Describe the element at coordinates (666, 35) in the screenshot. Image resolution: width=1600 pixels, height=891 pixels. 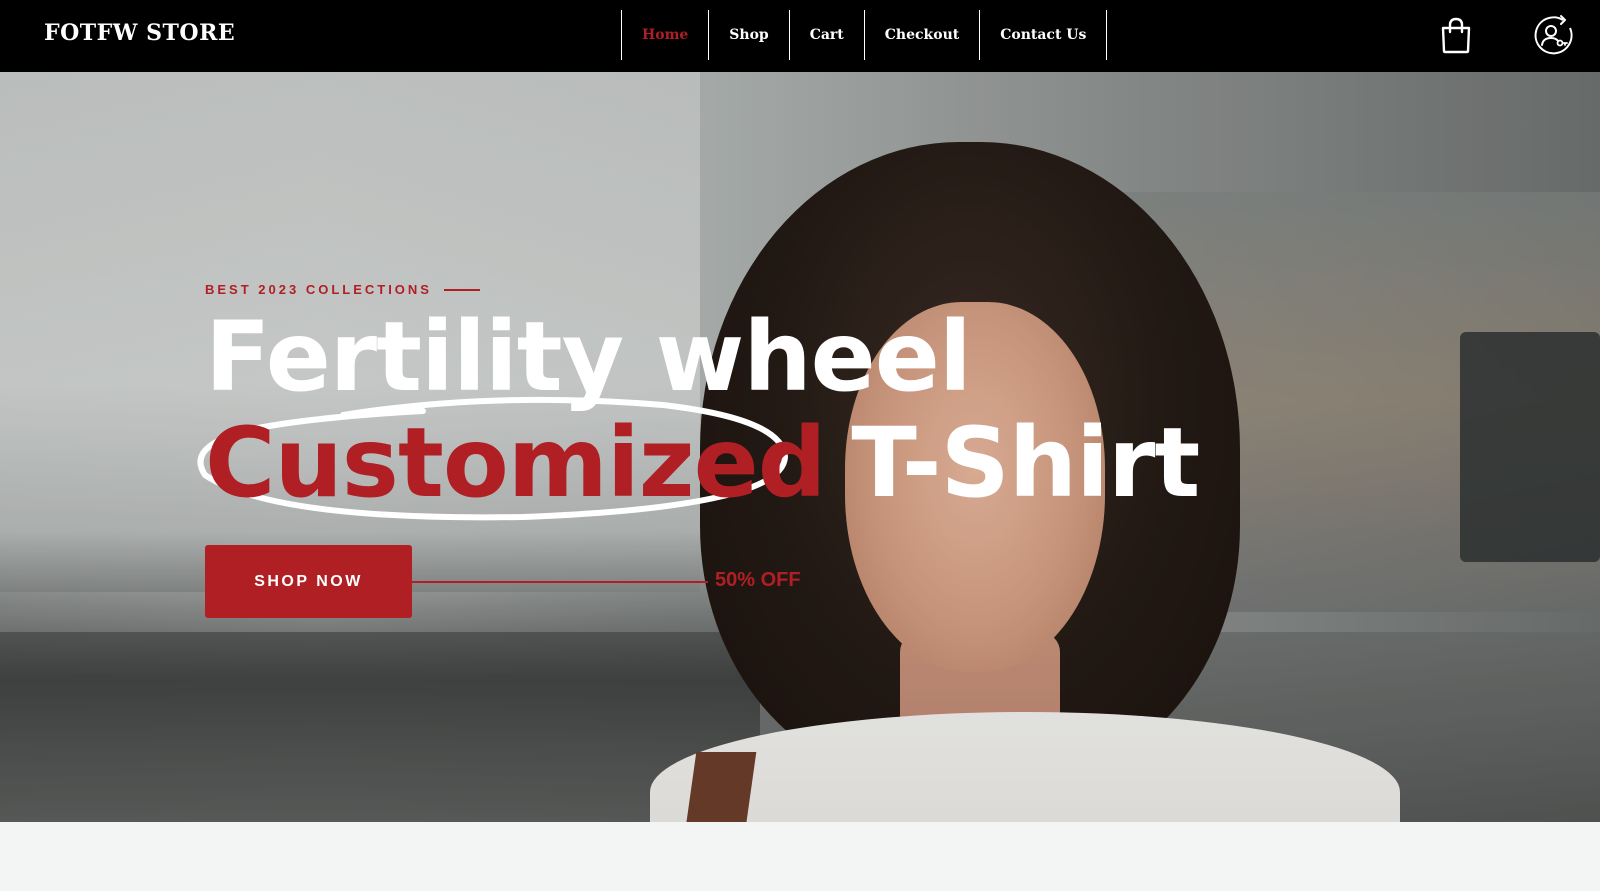
I see `nav-item-home: Home` at that location.